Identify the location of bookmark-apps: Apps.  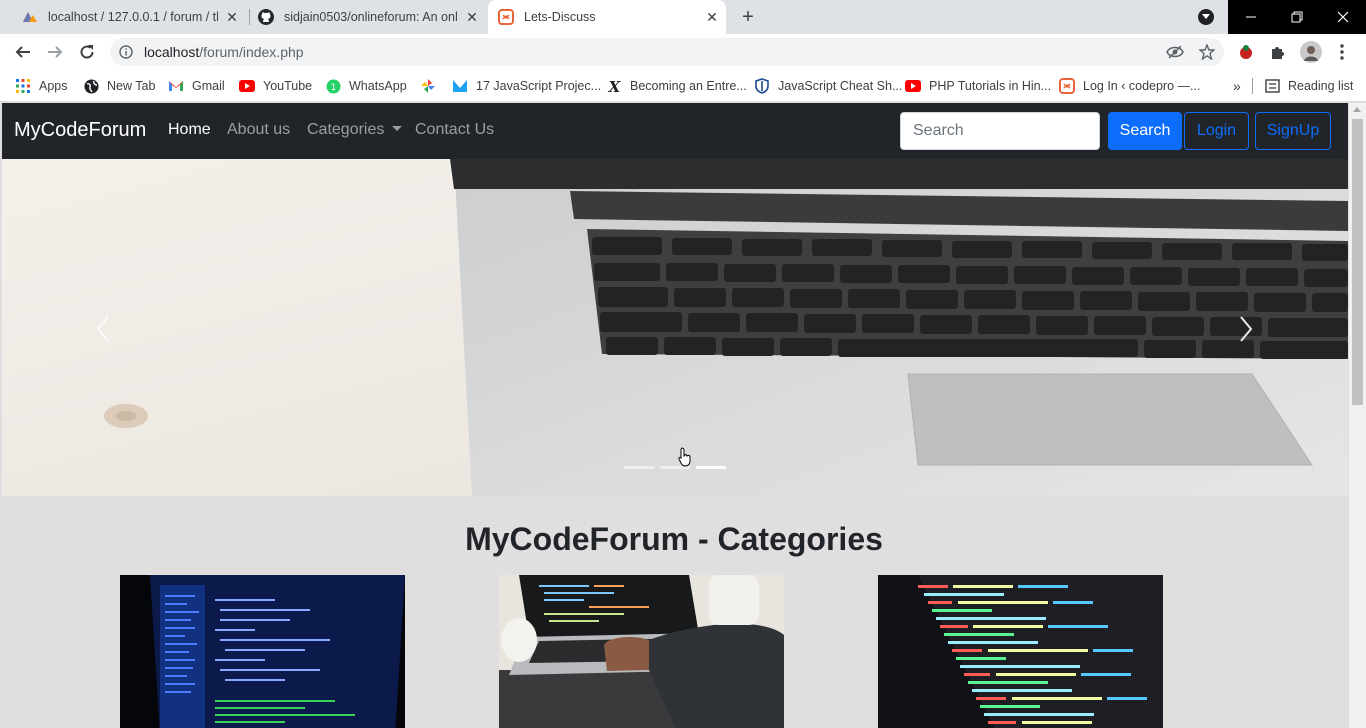
(41, 86).